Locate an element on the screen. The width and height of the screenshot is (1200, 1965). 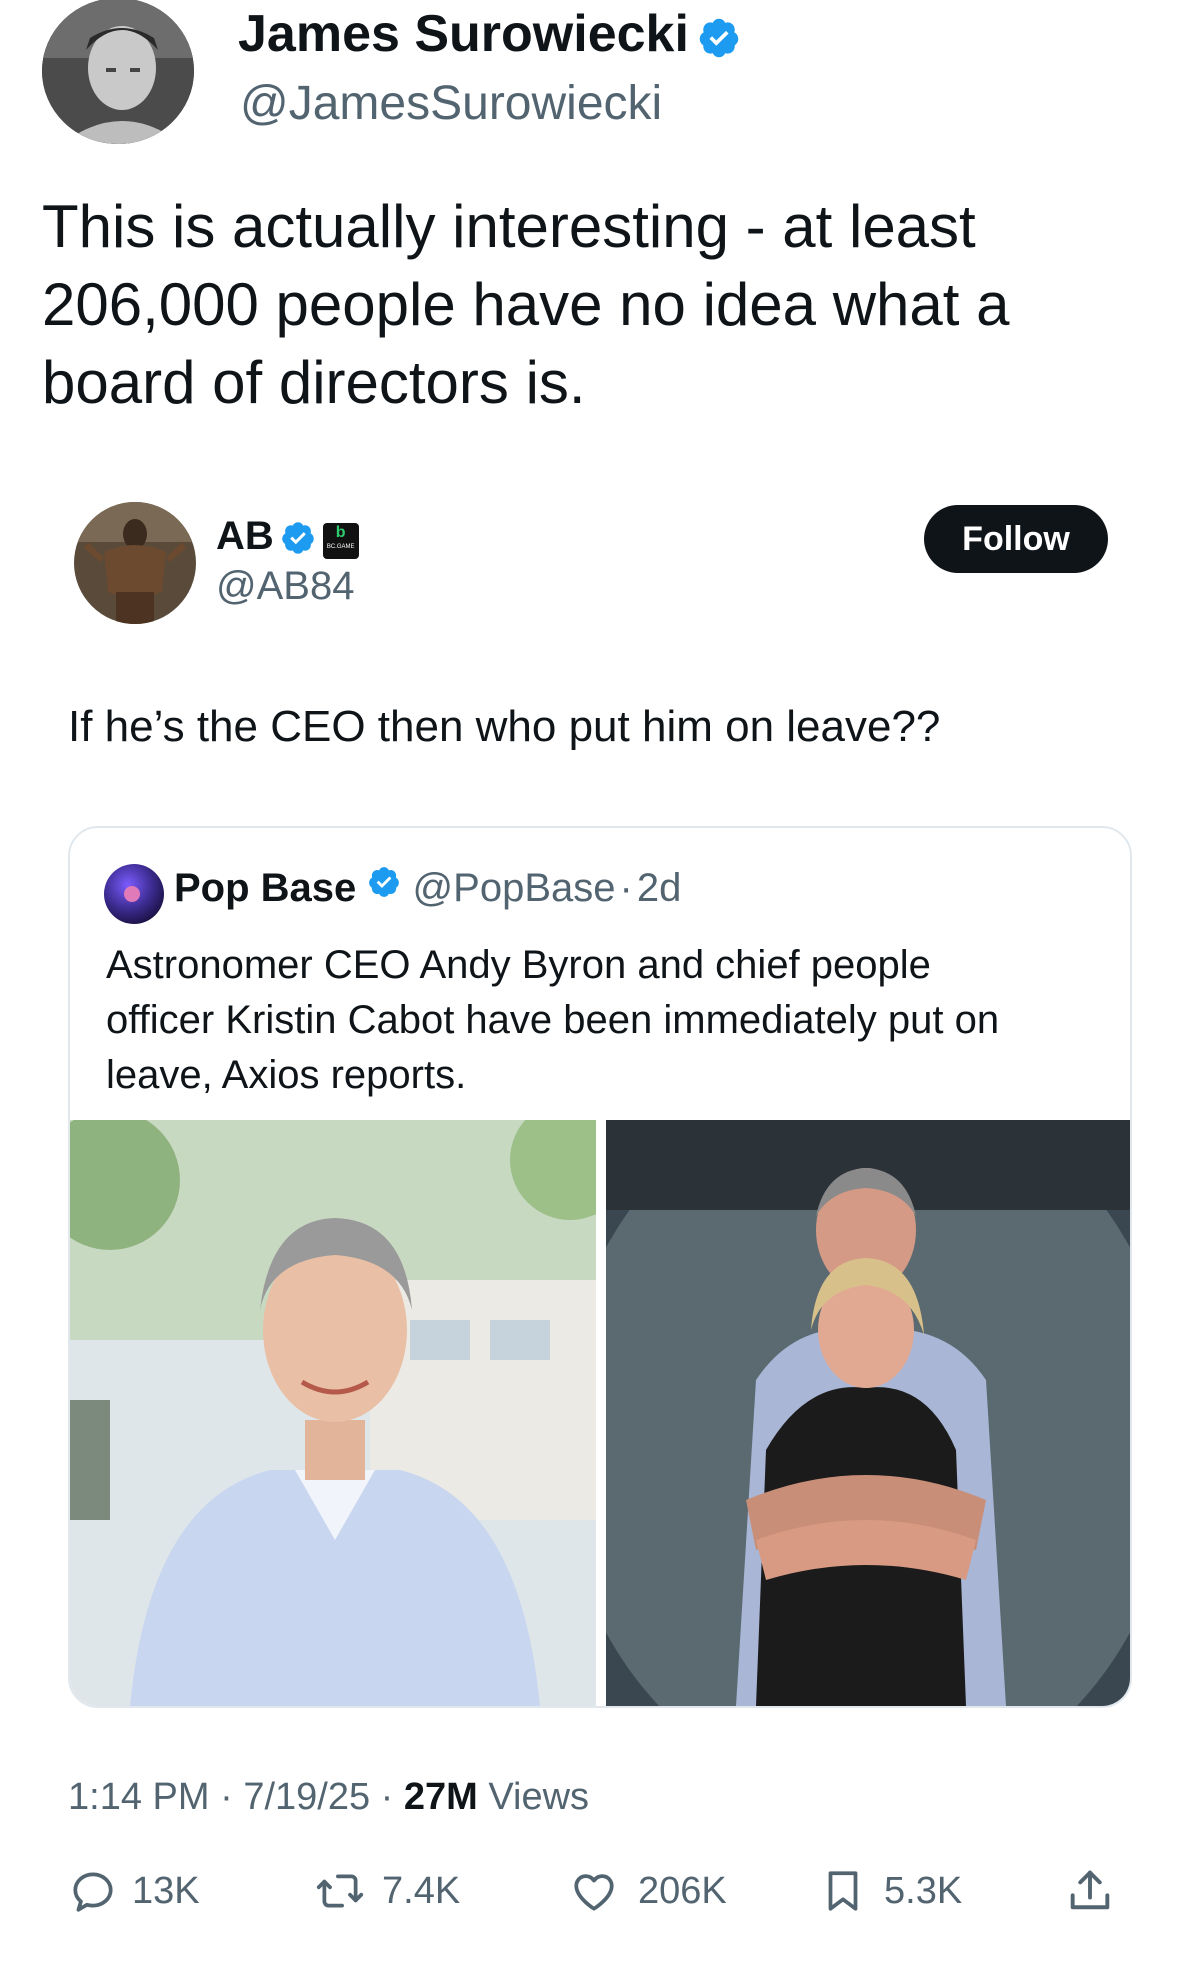
views-label: Views is located at coordinates (533, 1797).